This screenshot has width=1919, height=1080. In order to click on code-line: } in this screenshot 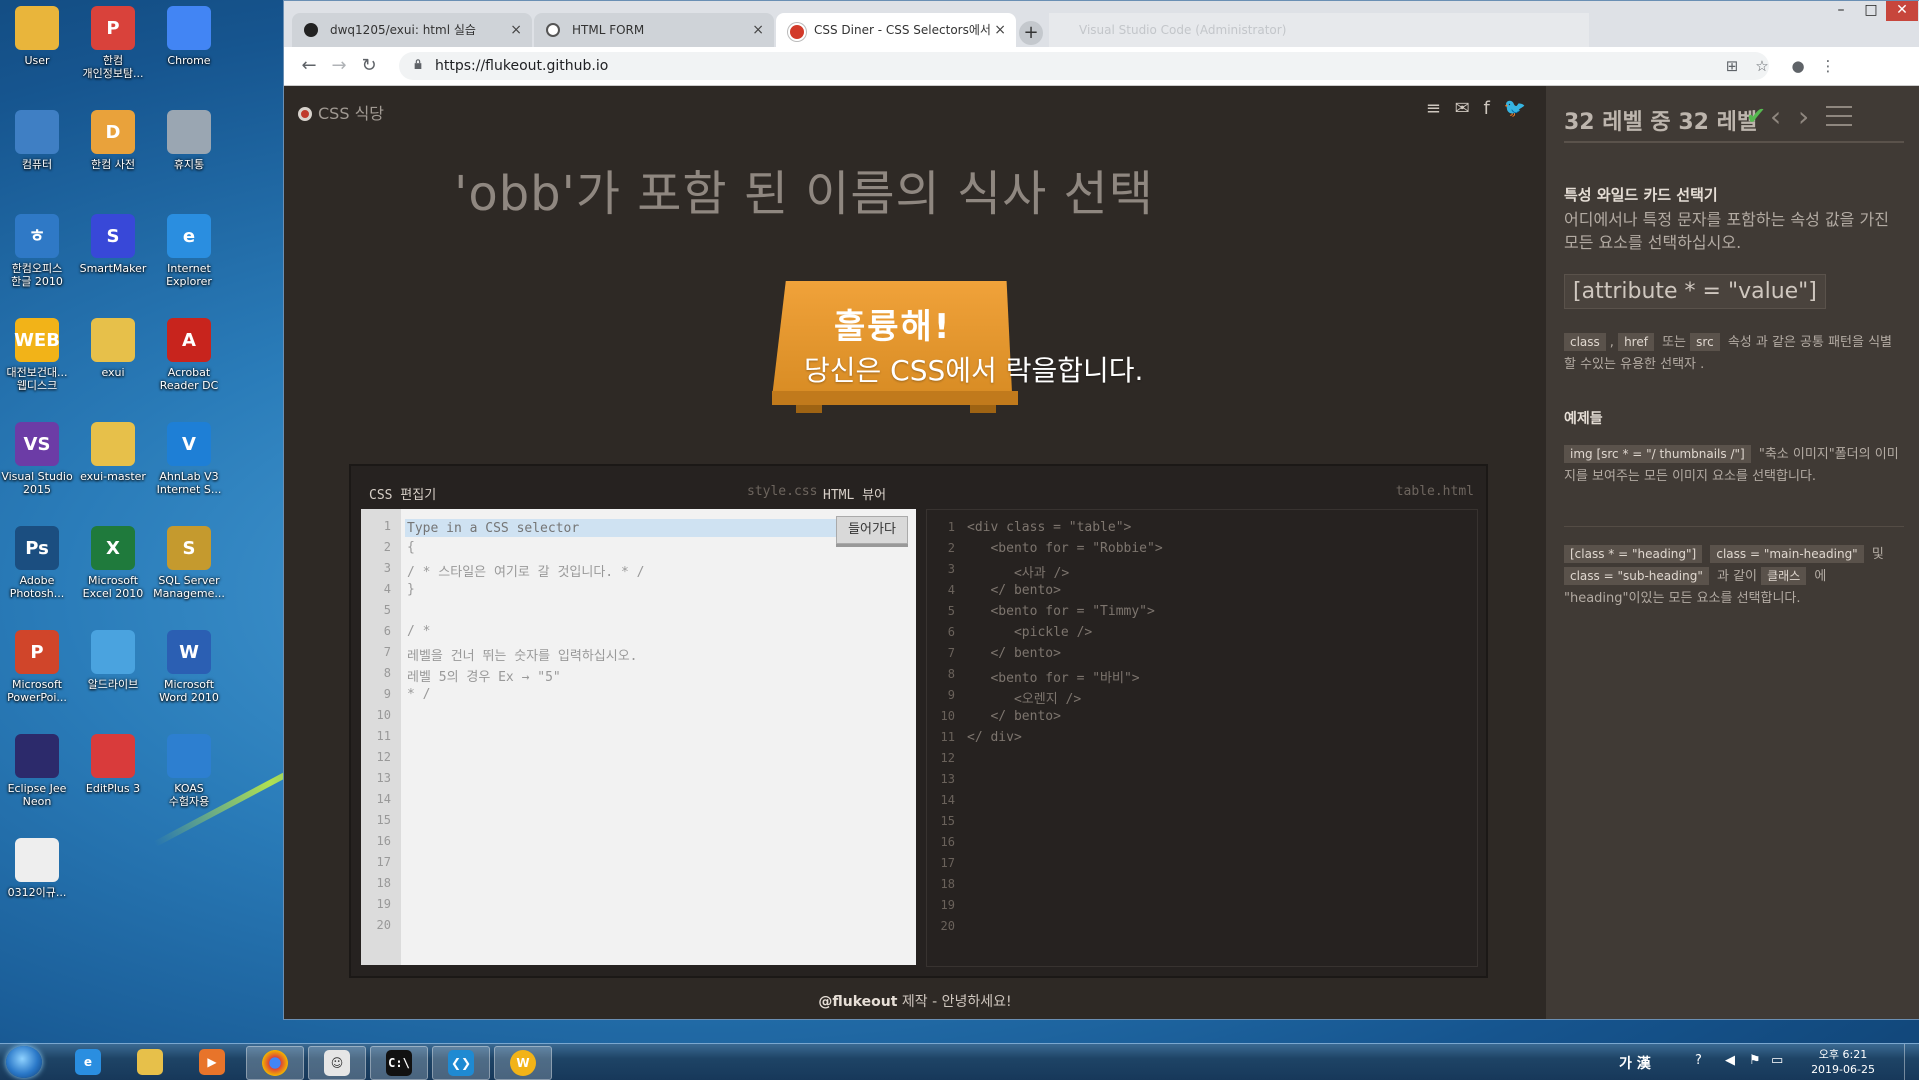, I will do `click(411, 589)`.